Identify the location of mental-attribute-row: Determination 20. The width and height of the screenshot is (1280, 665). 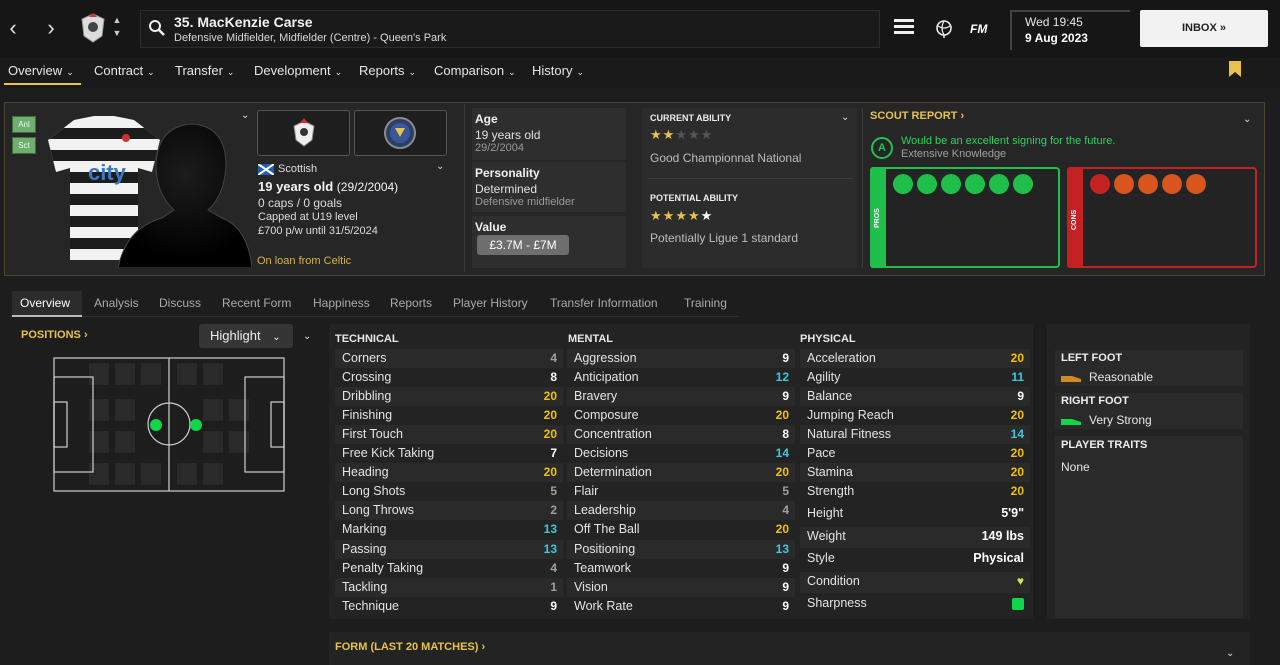
(681, 473).